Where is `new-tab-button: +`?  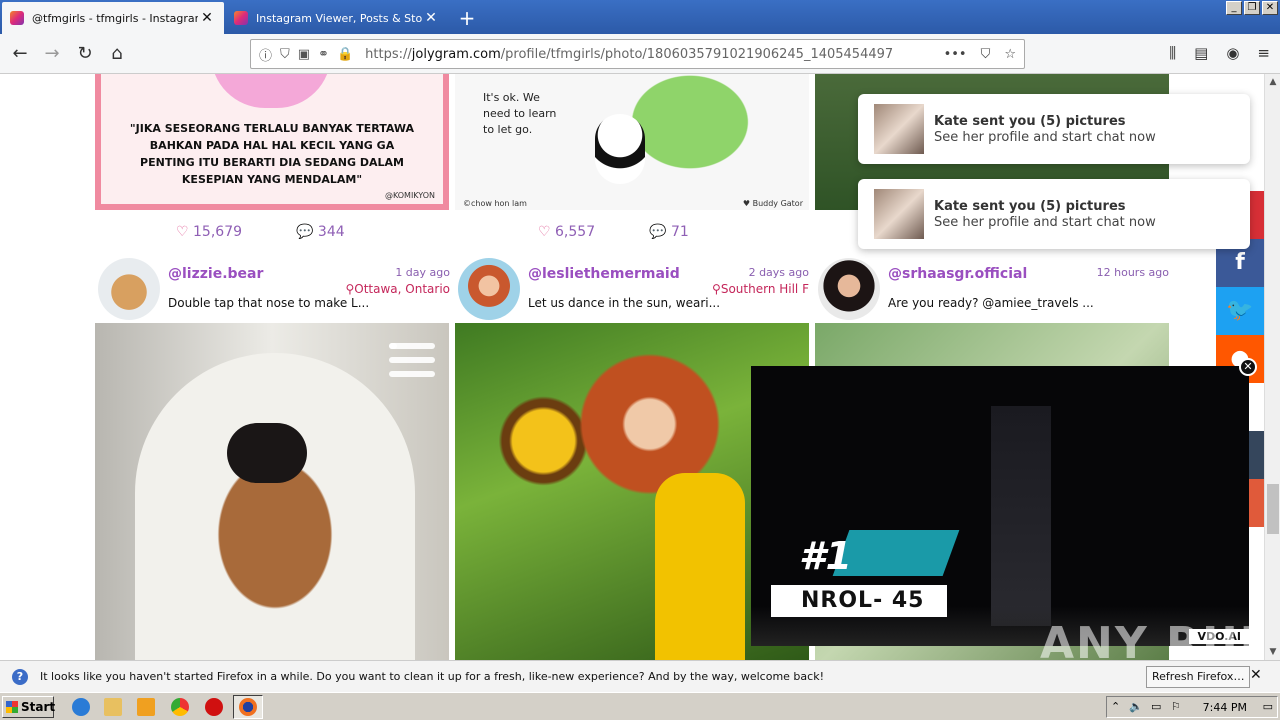 new-tab-button: + is located at coordinates (467, 18).